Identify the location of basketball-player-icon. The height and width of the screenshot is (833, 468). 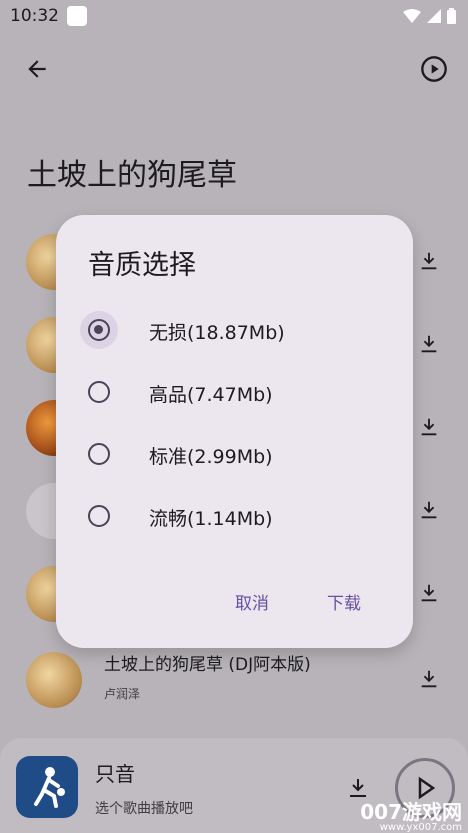
(49, 787).